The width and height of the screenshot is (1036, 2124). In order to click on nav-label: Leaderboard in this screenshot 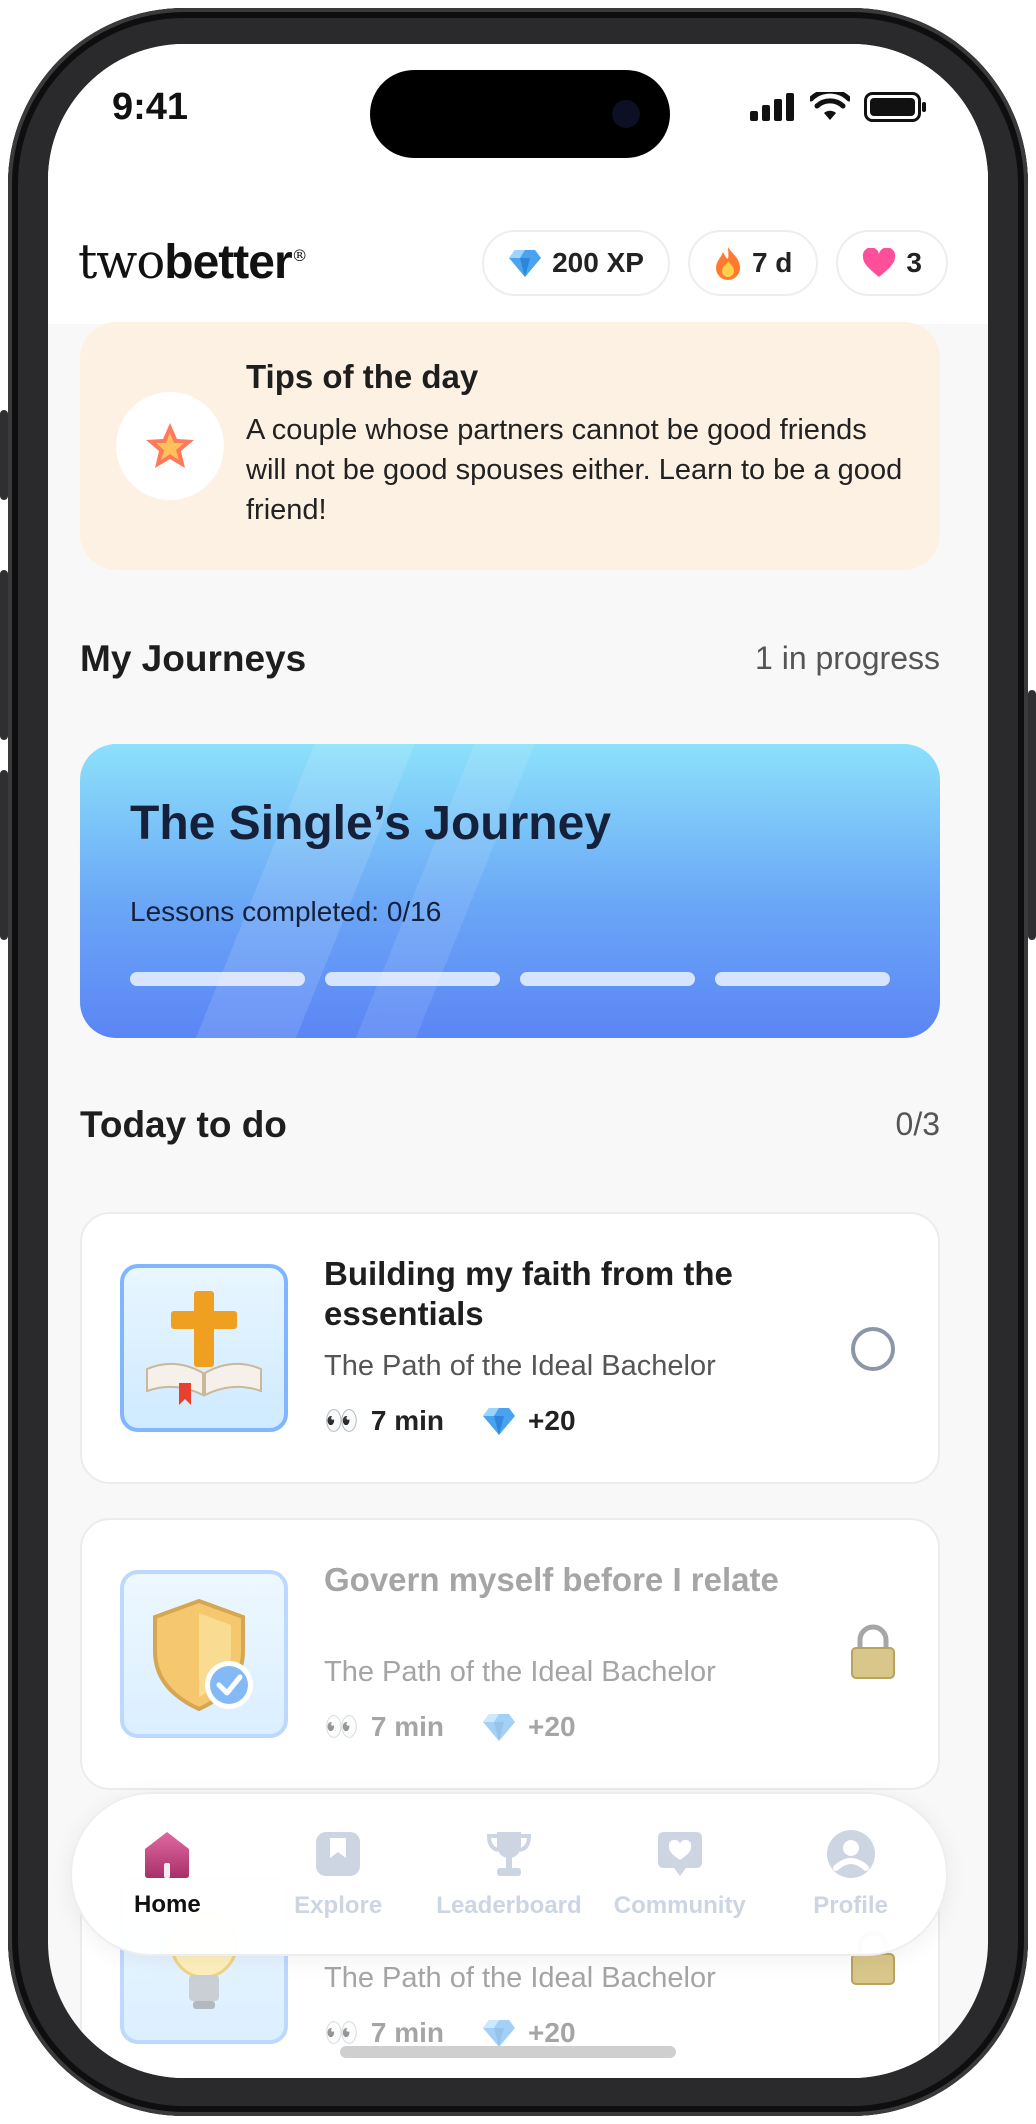, I will do `click(509, 1905)`.